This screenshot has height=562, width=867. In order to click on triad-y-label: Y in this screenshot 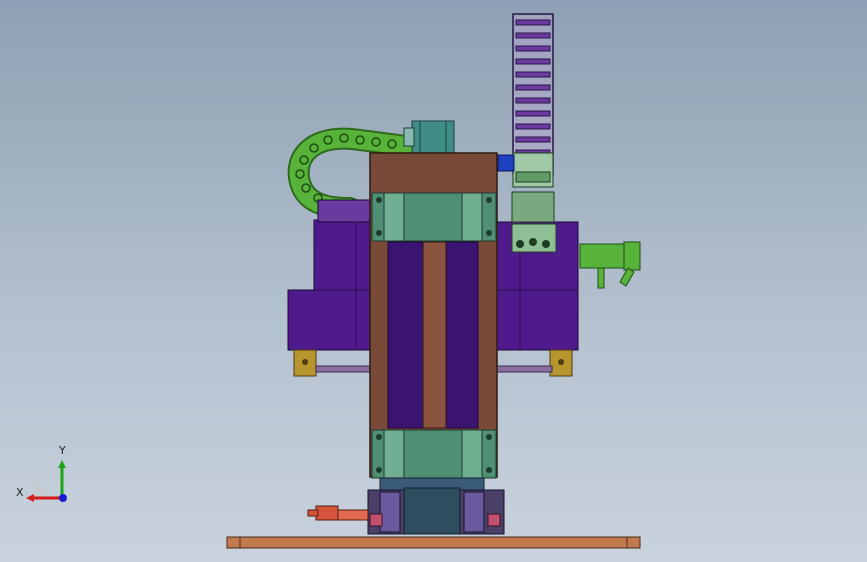, I will do `click(62, 450)`.